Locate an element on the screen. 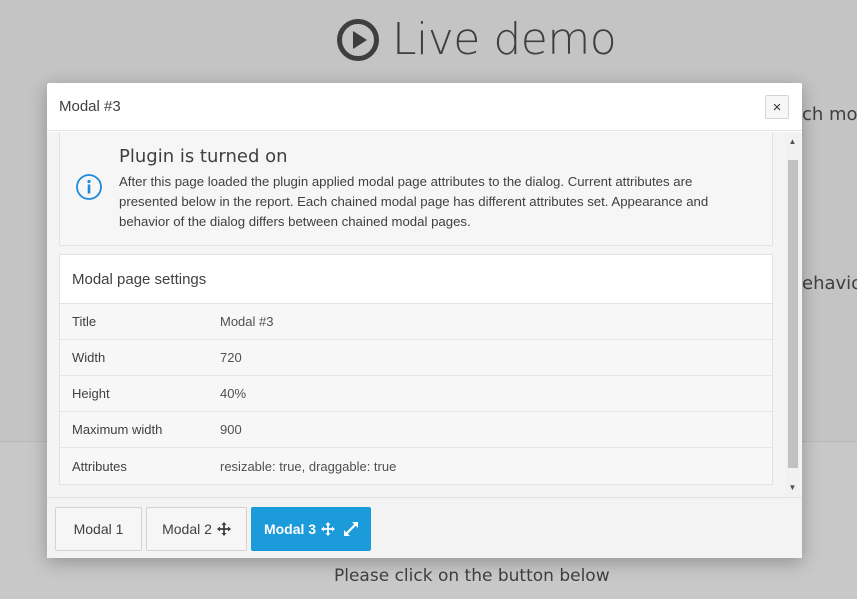 Image resolution: width=857 pixels, height=599 pixels. play-circle-icon is located at coordinates (358, 39).